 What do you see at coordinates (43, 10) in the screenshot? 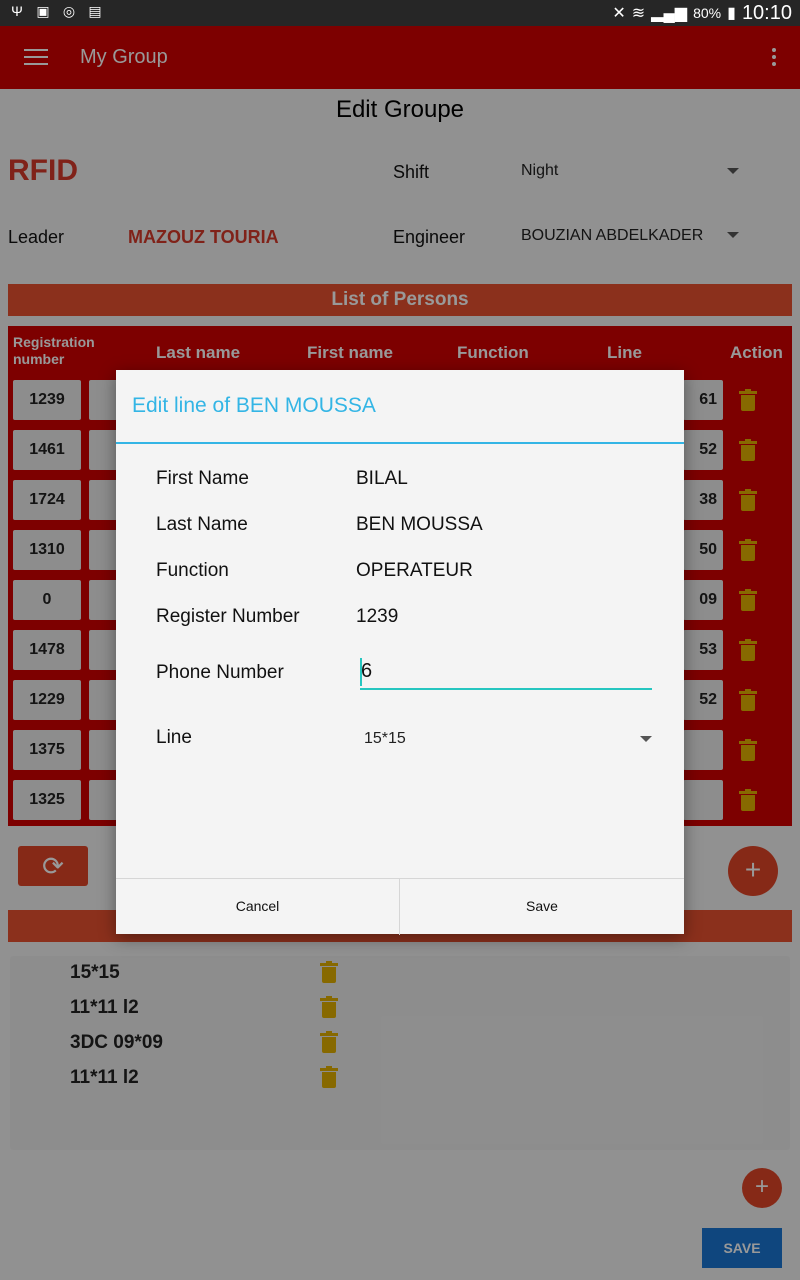
I see `image-icon: ▣` at bounding box center [43, 10].